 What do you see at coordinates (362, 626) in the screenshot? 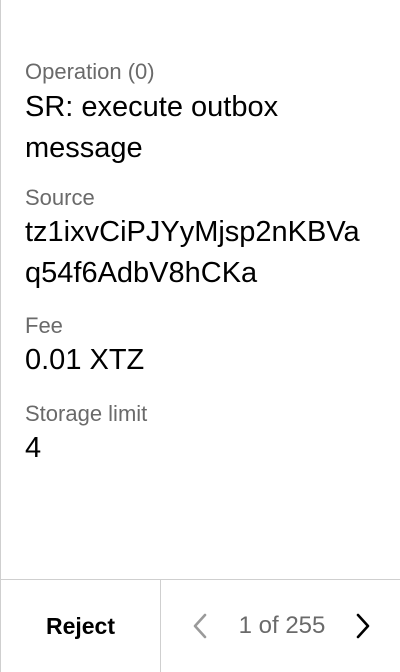
I see `chevron-right-icon` at bounding box center [362, 626].